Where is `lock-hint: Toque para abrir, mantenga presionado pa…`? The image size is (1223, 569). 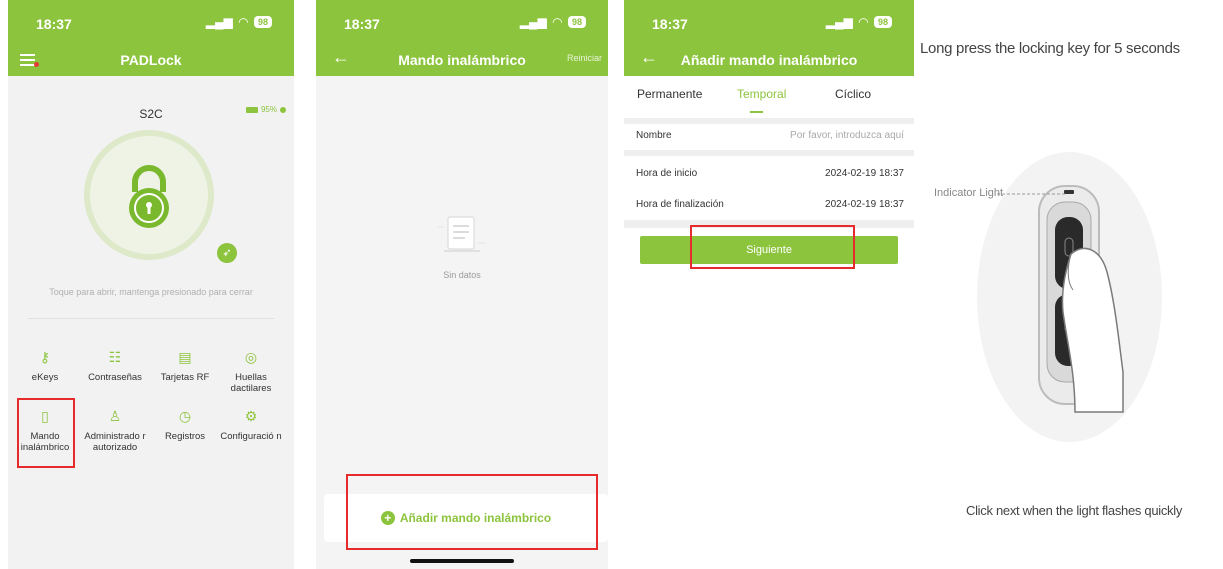
lock-hint: Toque para abrir, mantenga presionado pa… is located at coordinates (151, 292).